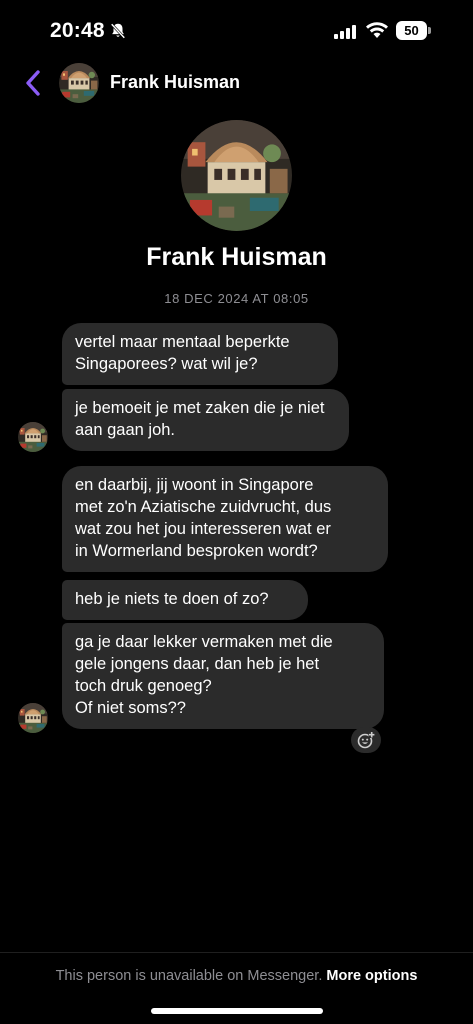 This screenshot has height=1024, width=473. Describe the element at coordinates (236, 298) in the screenshot. I see `message-timestamp: 18 DEC 2024 AT 08:05` at that location.